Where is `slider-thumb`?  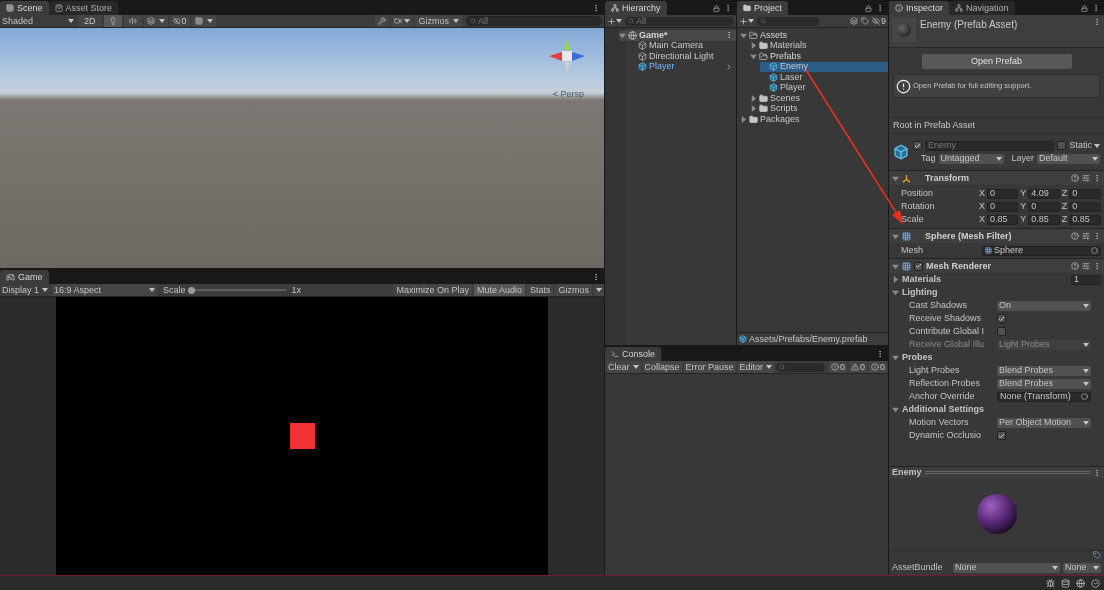 slider-thumb is located at coordinates (191, 290).